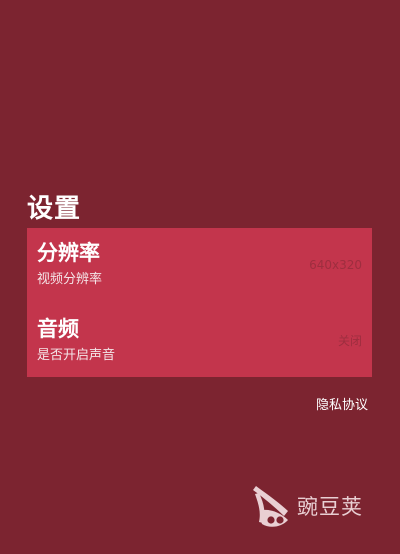  I want to click on setting-value-audio: 关闭, so click(349, 341).